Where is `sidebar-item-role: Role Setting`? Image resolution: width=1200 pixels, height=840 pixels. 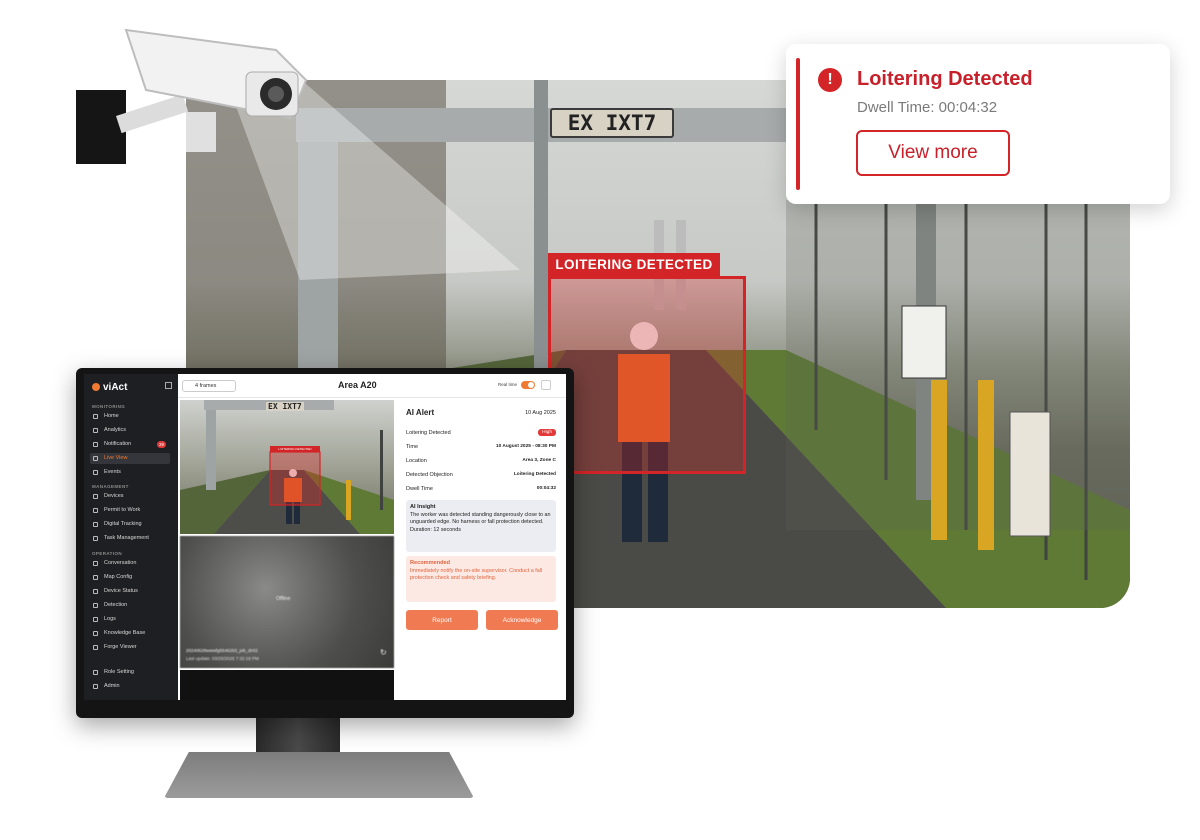 sidebar-item-role: Role Setting is located at coordinates (130, 672).